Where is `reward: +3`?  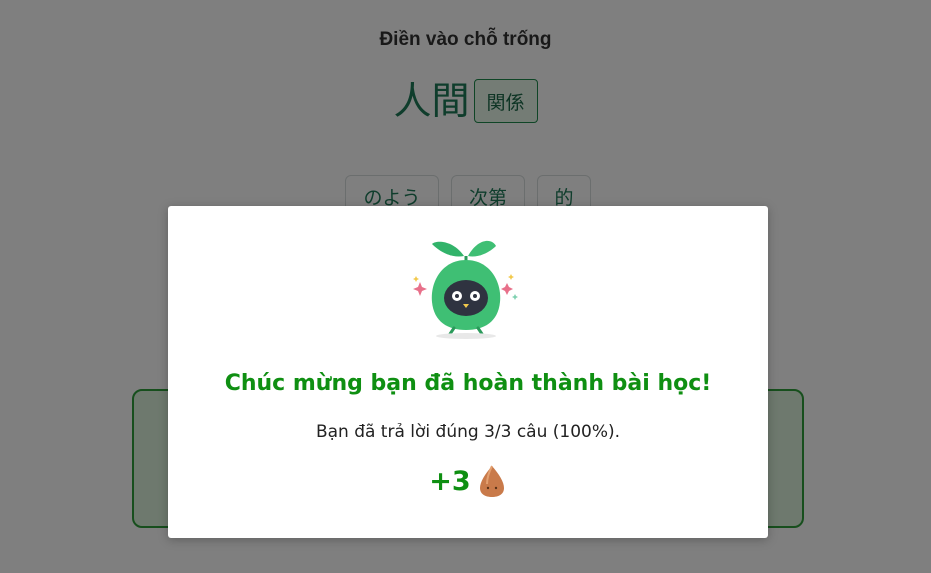 reward: +3 is located at coordinates (468, 481).